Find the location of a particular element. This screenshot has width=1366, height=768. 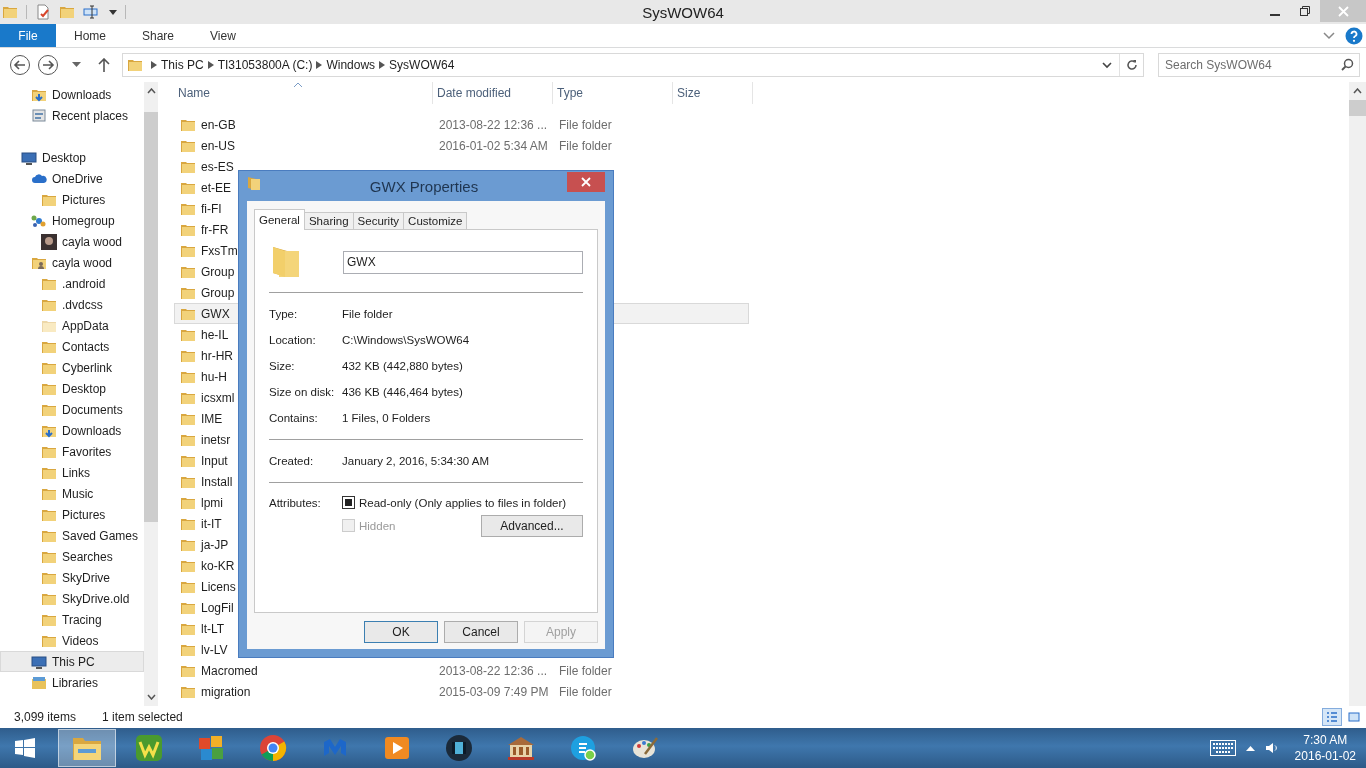

dialog-title: GWX Properties is located at coordinates (424, 186).